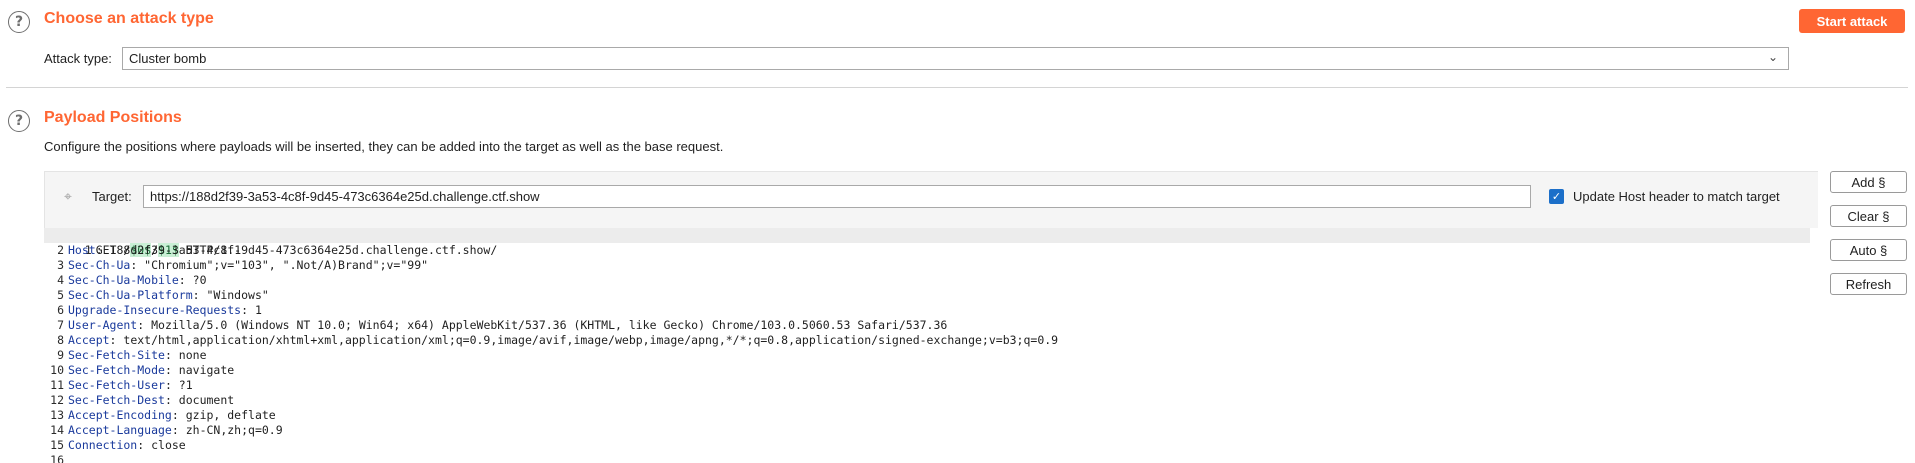 This screenshot has width=1915, height=463. What do you see at coordinates (927, 280) in the screenshot?
I see `header-line: 4 Sec-Ch-Ua-Mobile: ?0` at bounding box center [927, 280].